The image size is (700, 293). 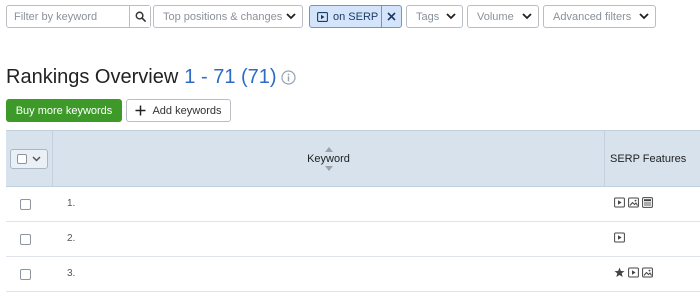 What do you see at coordinates (223, 16) in the screenshot?
I see `top-positions-label: Top positions & changes` at bounding box center [223, 16].